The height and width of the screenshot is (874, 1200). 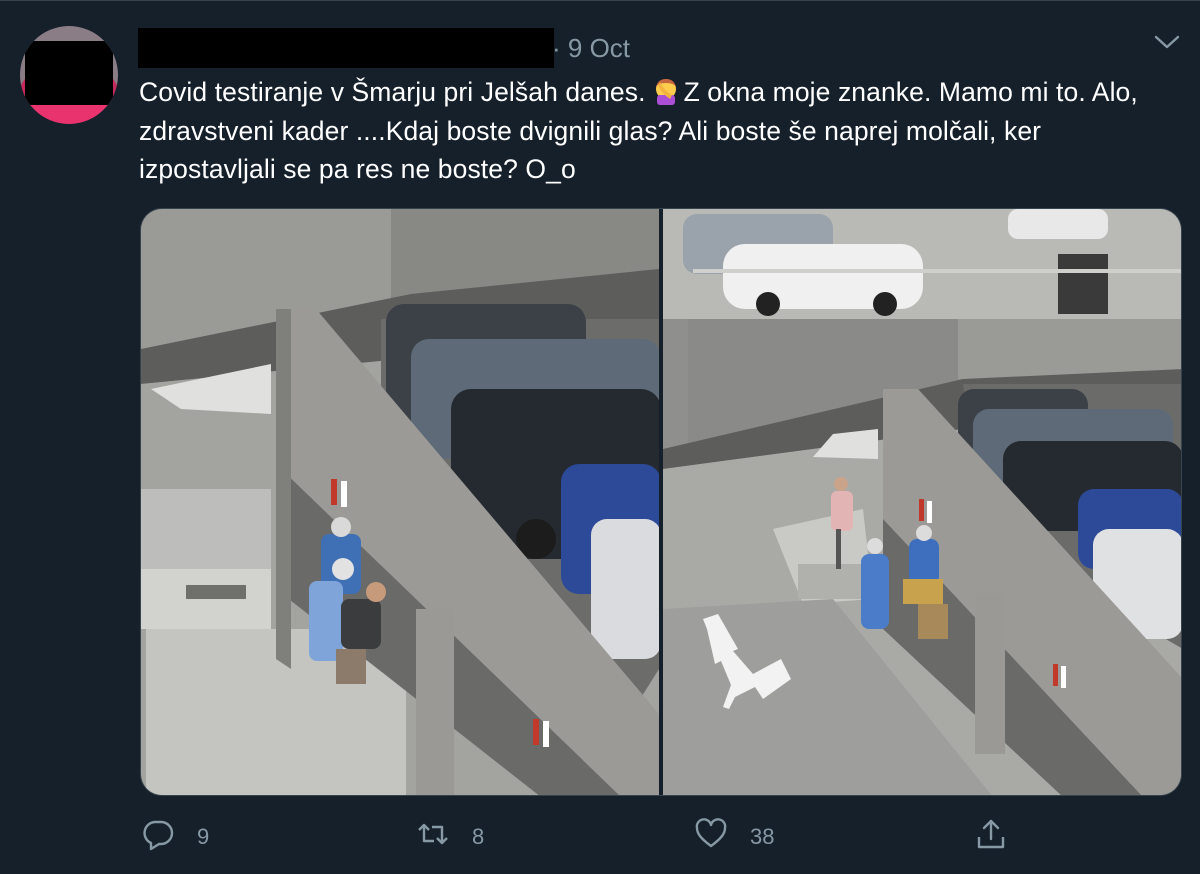 I want to click on author-name-redacted, so click(x=346, y=48).